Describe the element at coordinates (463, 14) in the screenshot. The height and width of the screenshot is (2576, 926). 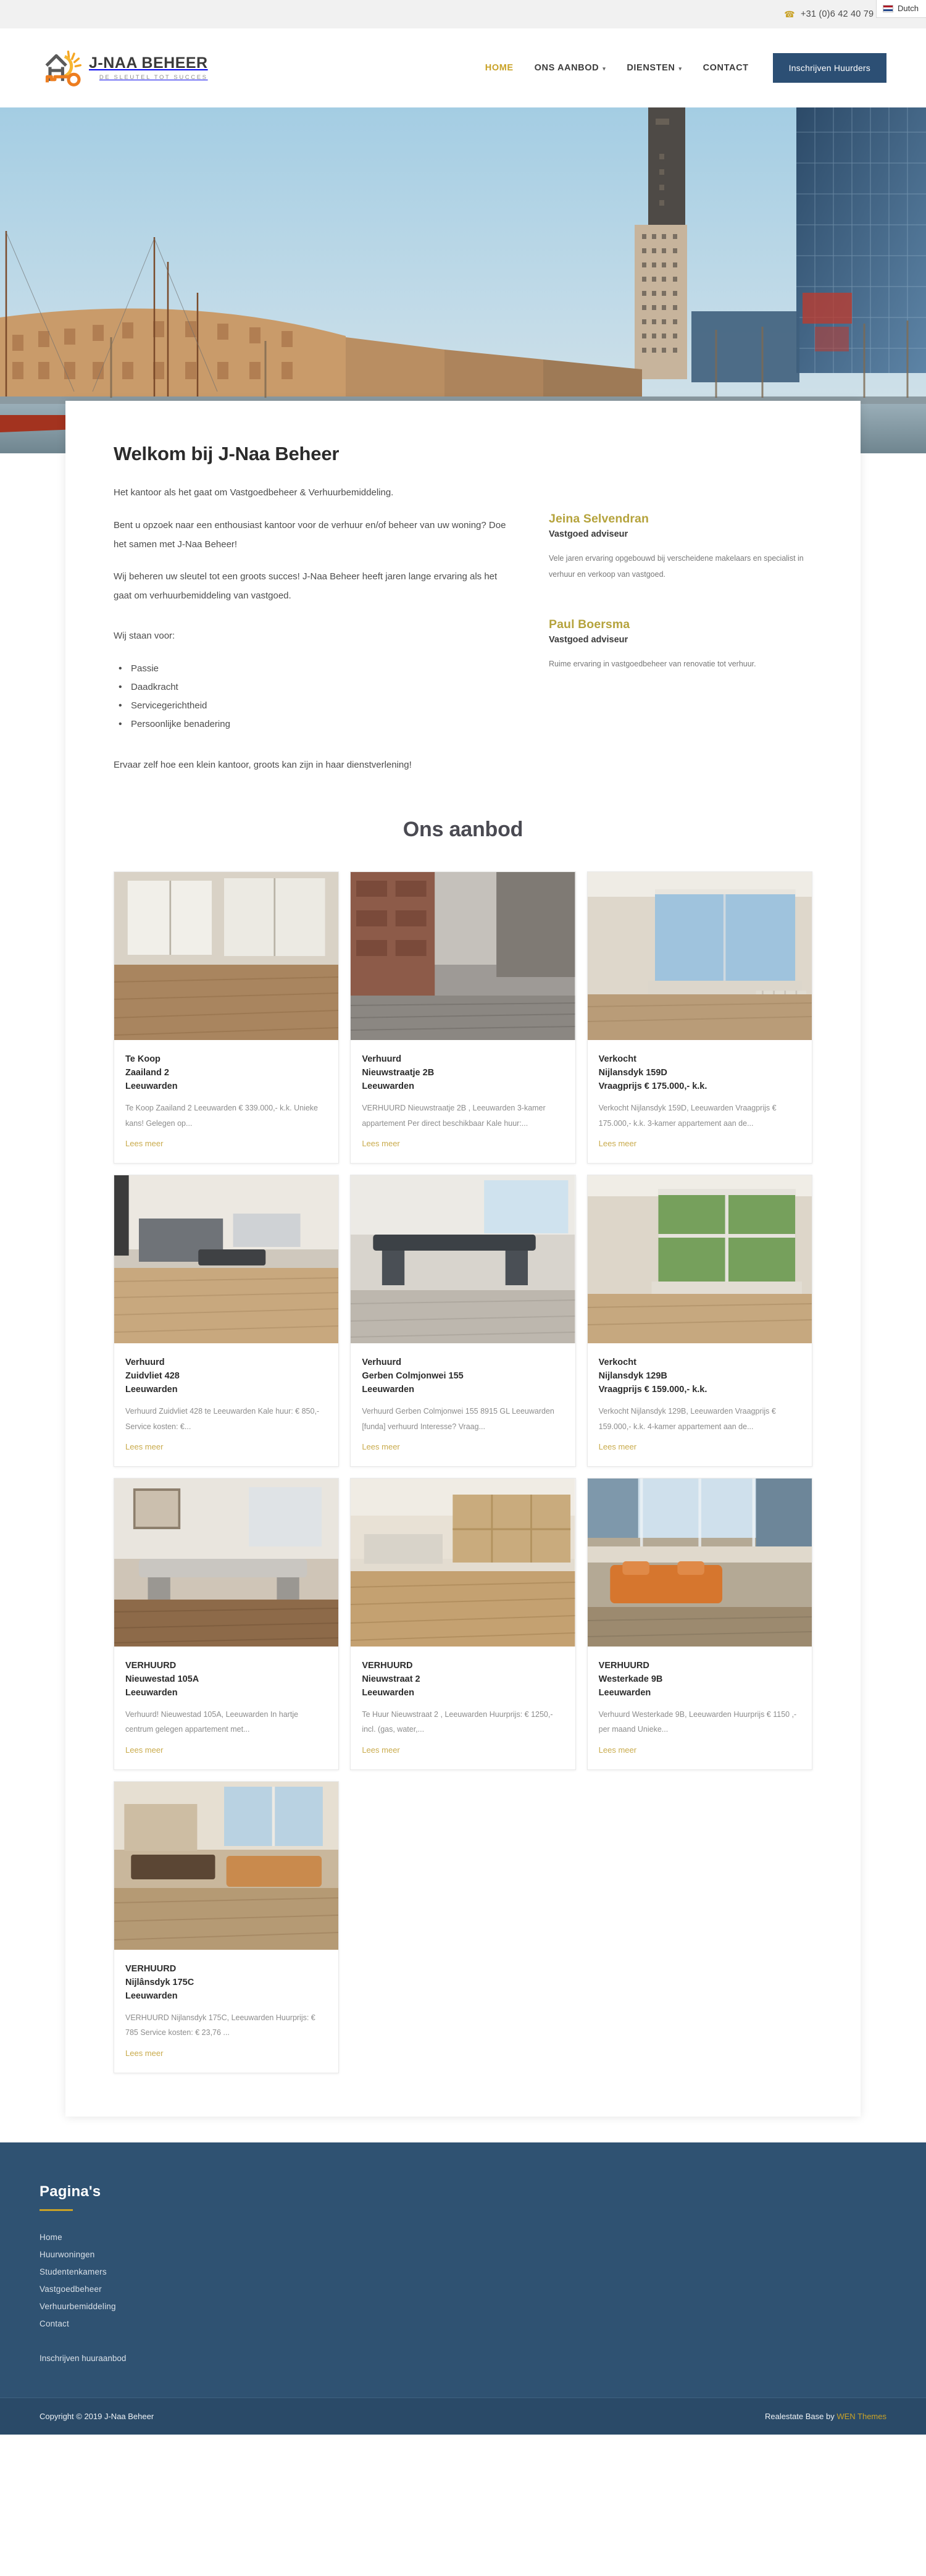
I see `top-utility-bar: ☎ +31 (0)6 42 40 79 45 Dutch` at that location.